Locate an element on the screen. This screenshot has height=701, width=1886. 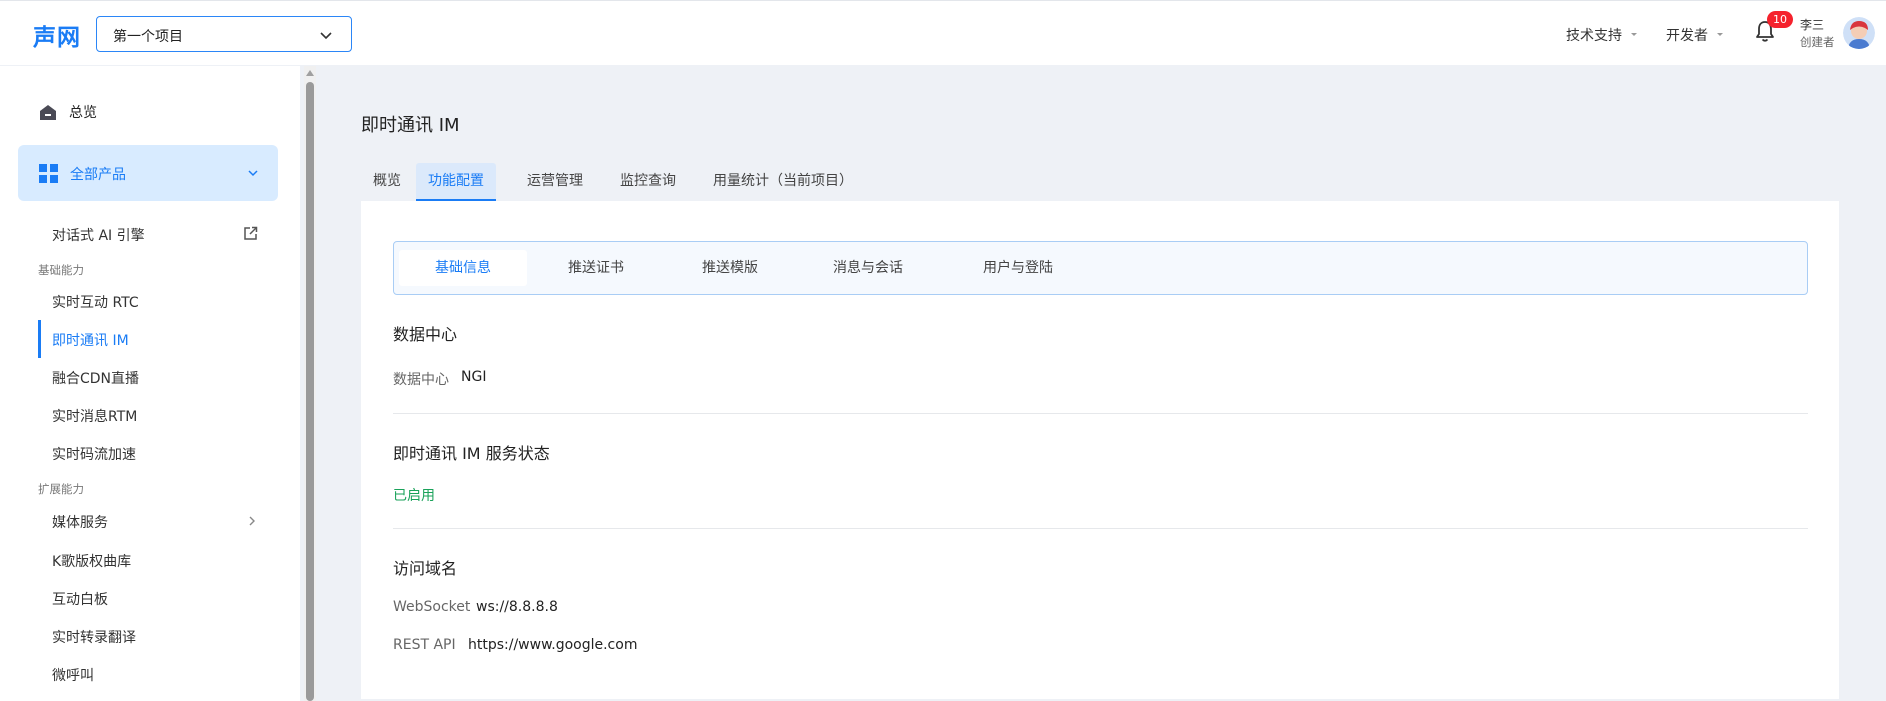
sidebar-group-basic: 基础能力 is located at coordinates (61, 270).